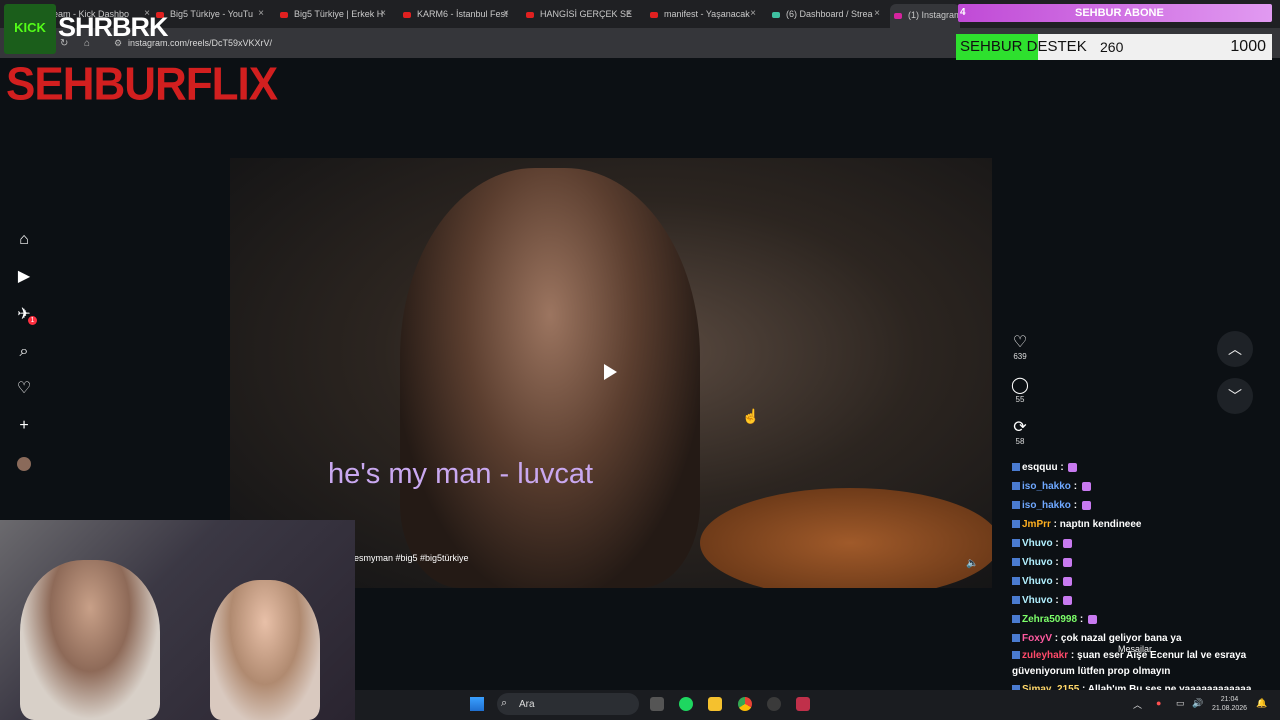 Image resolution: width=1280 pixels, height=720 pixels. Describe the element at coordinates (686, 704) in the screenshot. I see `spotify-icon` at that location.